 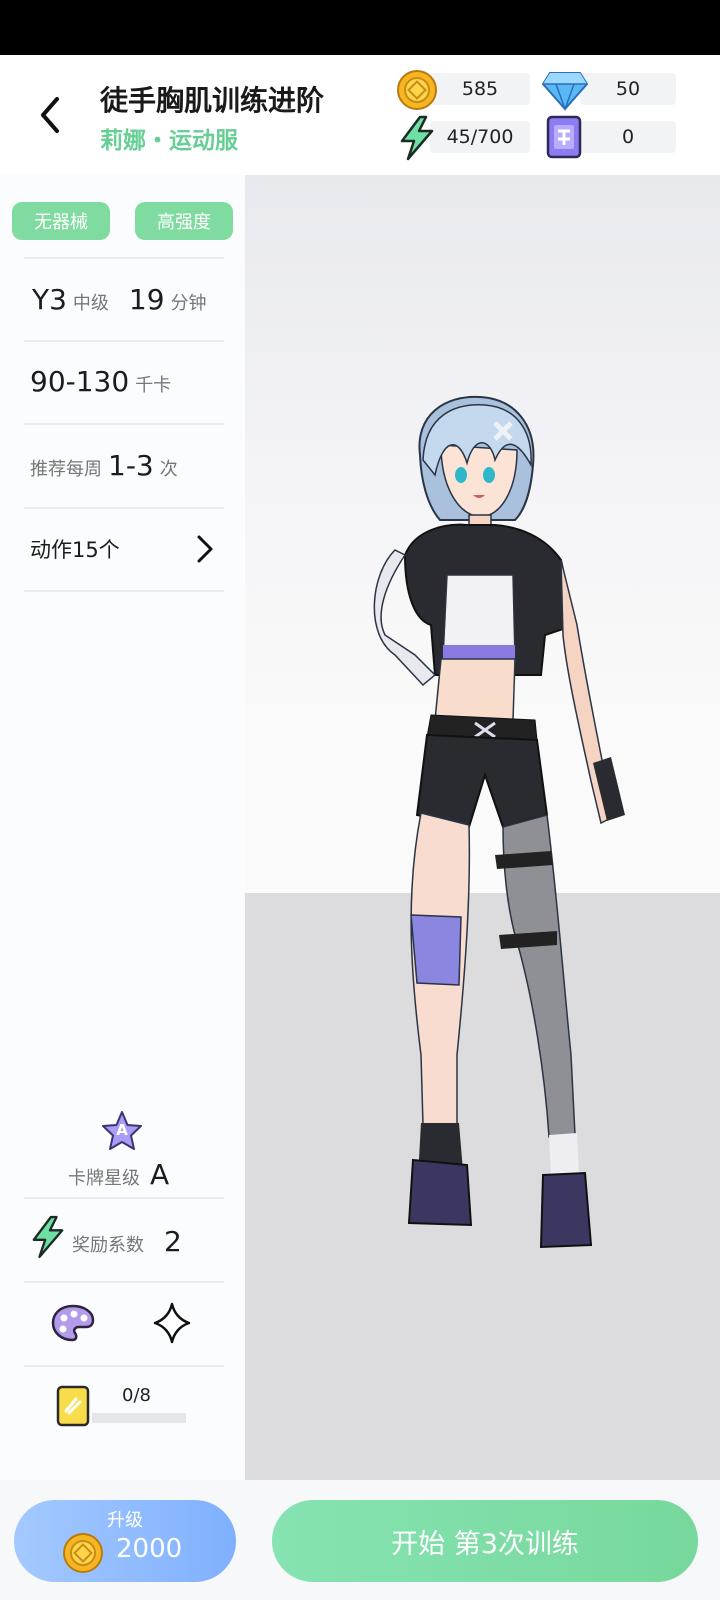 I want to click on chevron-right-icon, so click(x=205, y=549).